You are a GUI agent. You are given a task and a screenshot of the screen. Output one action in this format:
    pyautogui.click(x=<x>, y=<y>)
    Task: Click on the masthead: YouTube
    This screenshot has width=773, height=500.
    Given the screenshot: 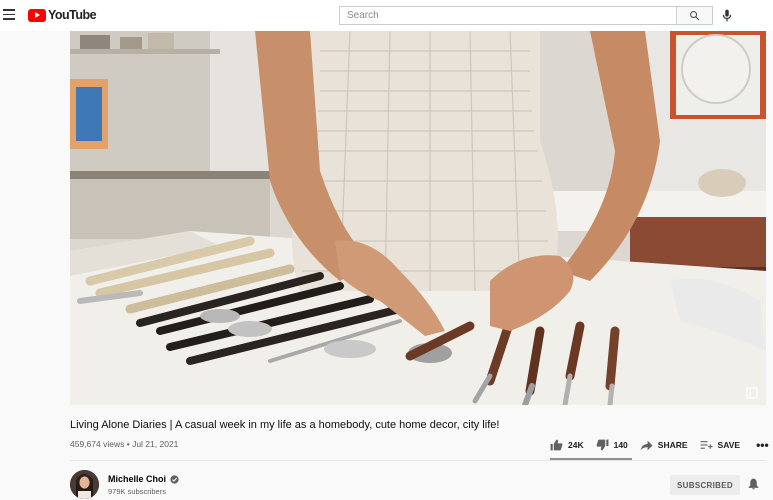 What is the action you would take?
    pyautogui.click(x=386, y=15)
    